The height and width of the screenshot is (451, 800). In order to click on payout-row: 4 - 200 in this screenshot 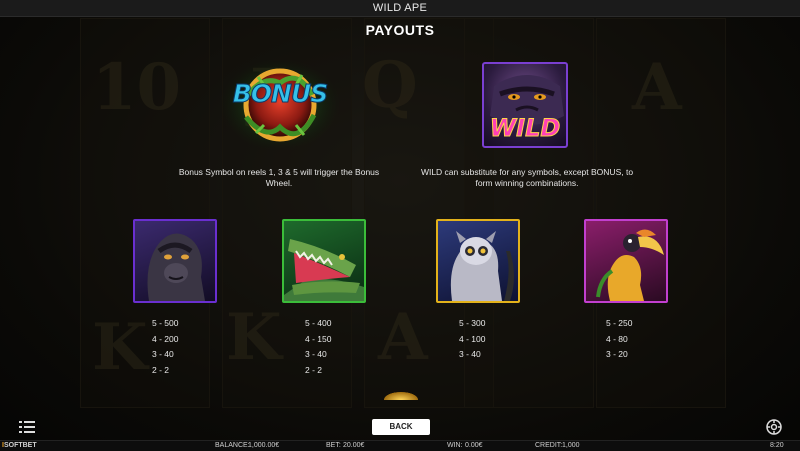, I will do `click(165, 338)`.